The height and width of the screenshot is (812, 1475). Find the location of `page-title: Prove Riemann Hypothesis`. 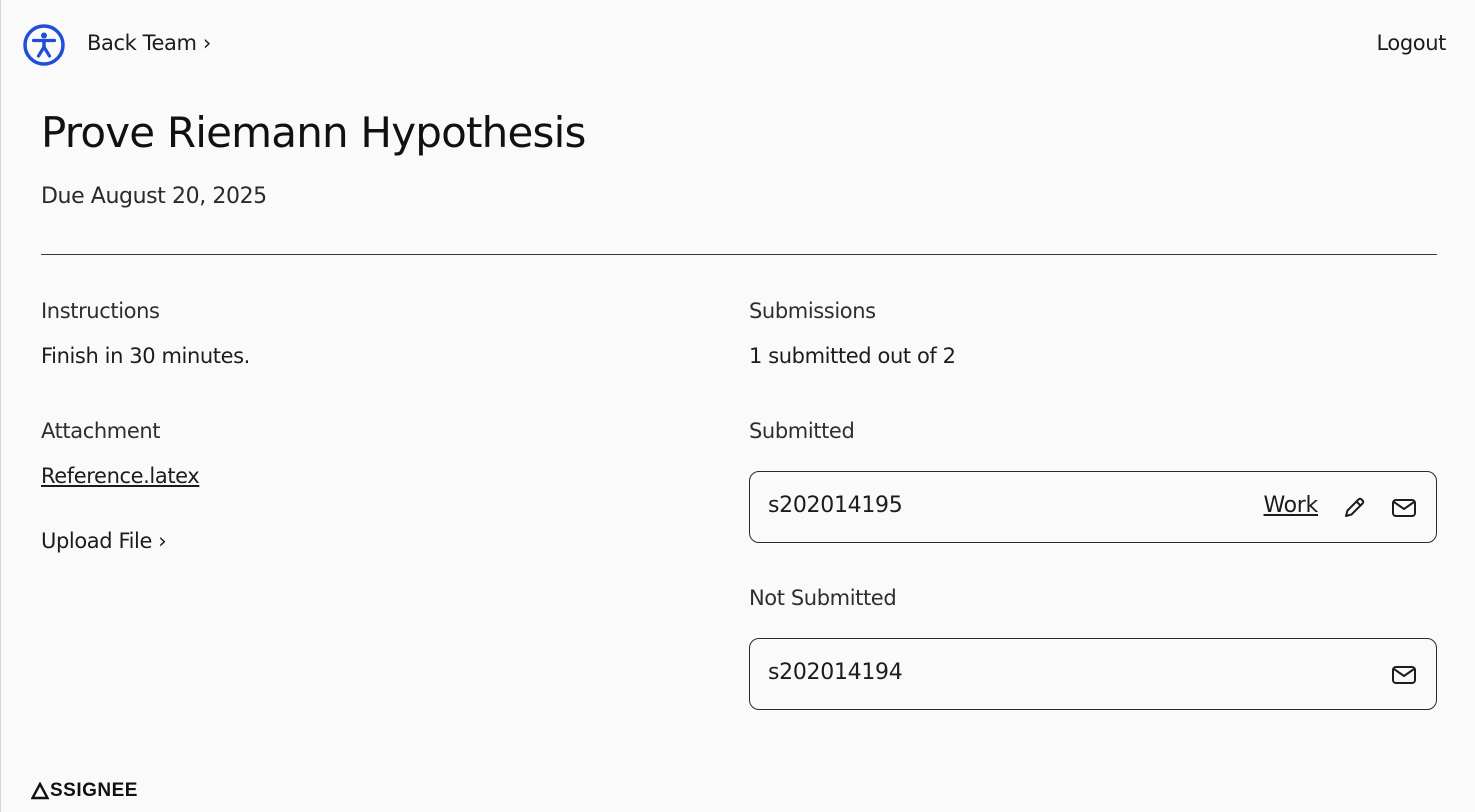

page-title: Prove Riemann Hypothesis is located at coordinates (313, 132).